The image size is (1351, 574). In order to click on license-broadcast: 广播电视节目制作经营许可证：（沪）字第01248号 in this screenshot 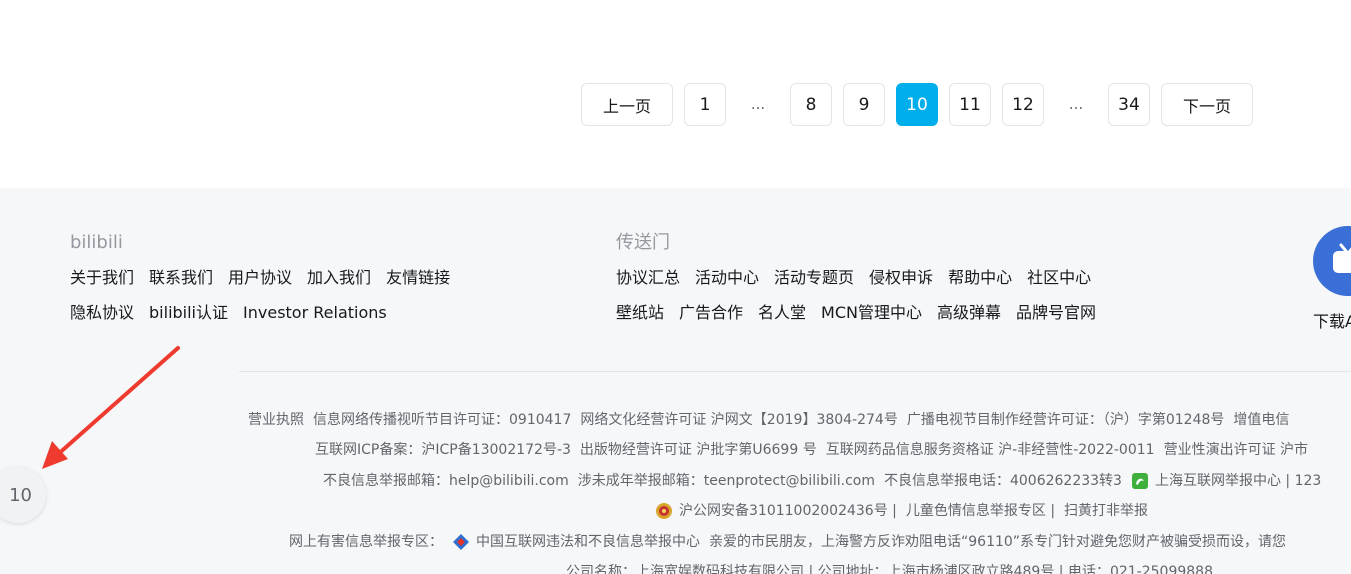, I will do `click(1066, 420)`.